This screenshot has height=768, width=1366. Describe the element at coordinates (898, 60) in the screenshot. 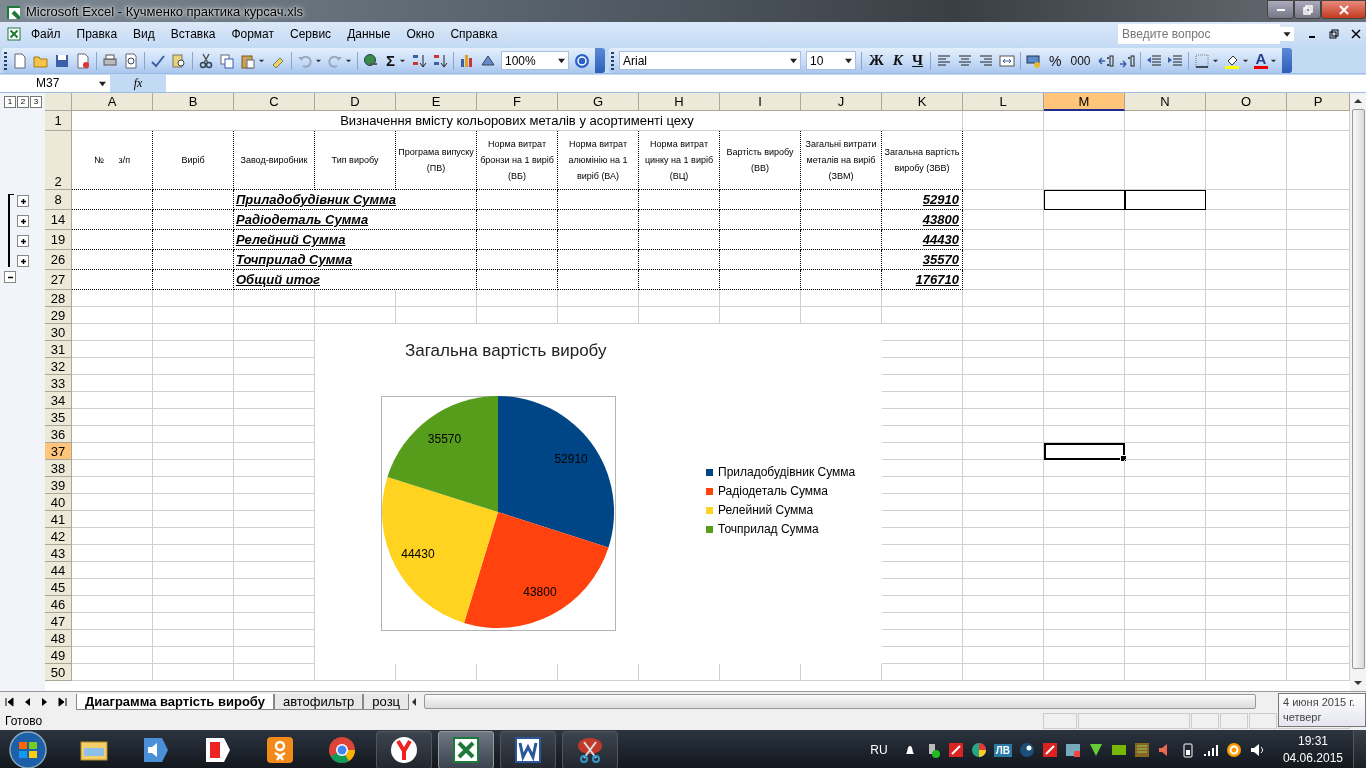

I see `italic-button: К` at that location.